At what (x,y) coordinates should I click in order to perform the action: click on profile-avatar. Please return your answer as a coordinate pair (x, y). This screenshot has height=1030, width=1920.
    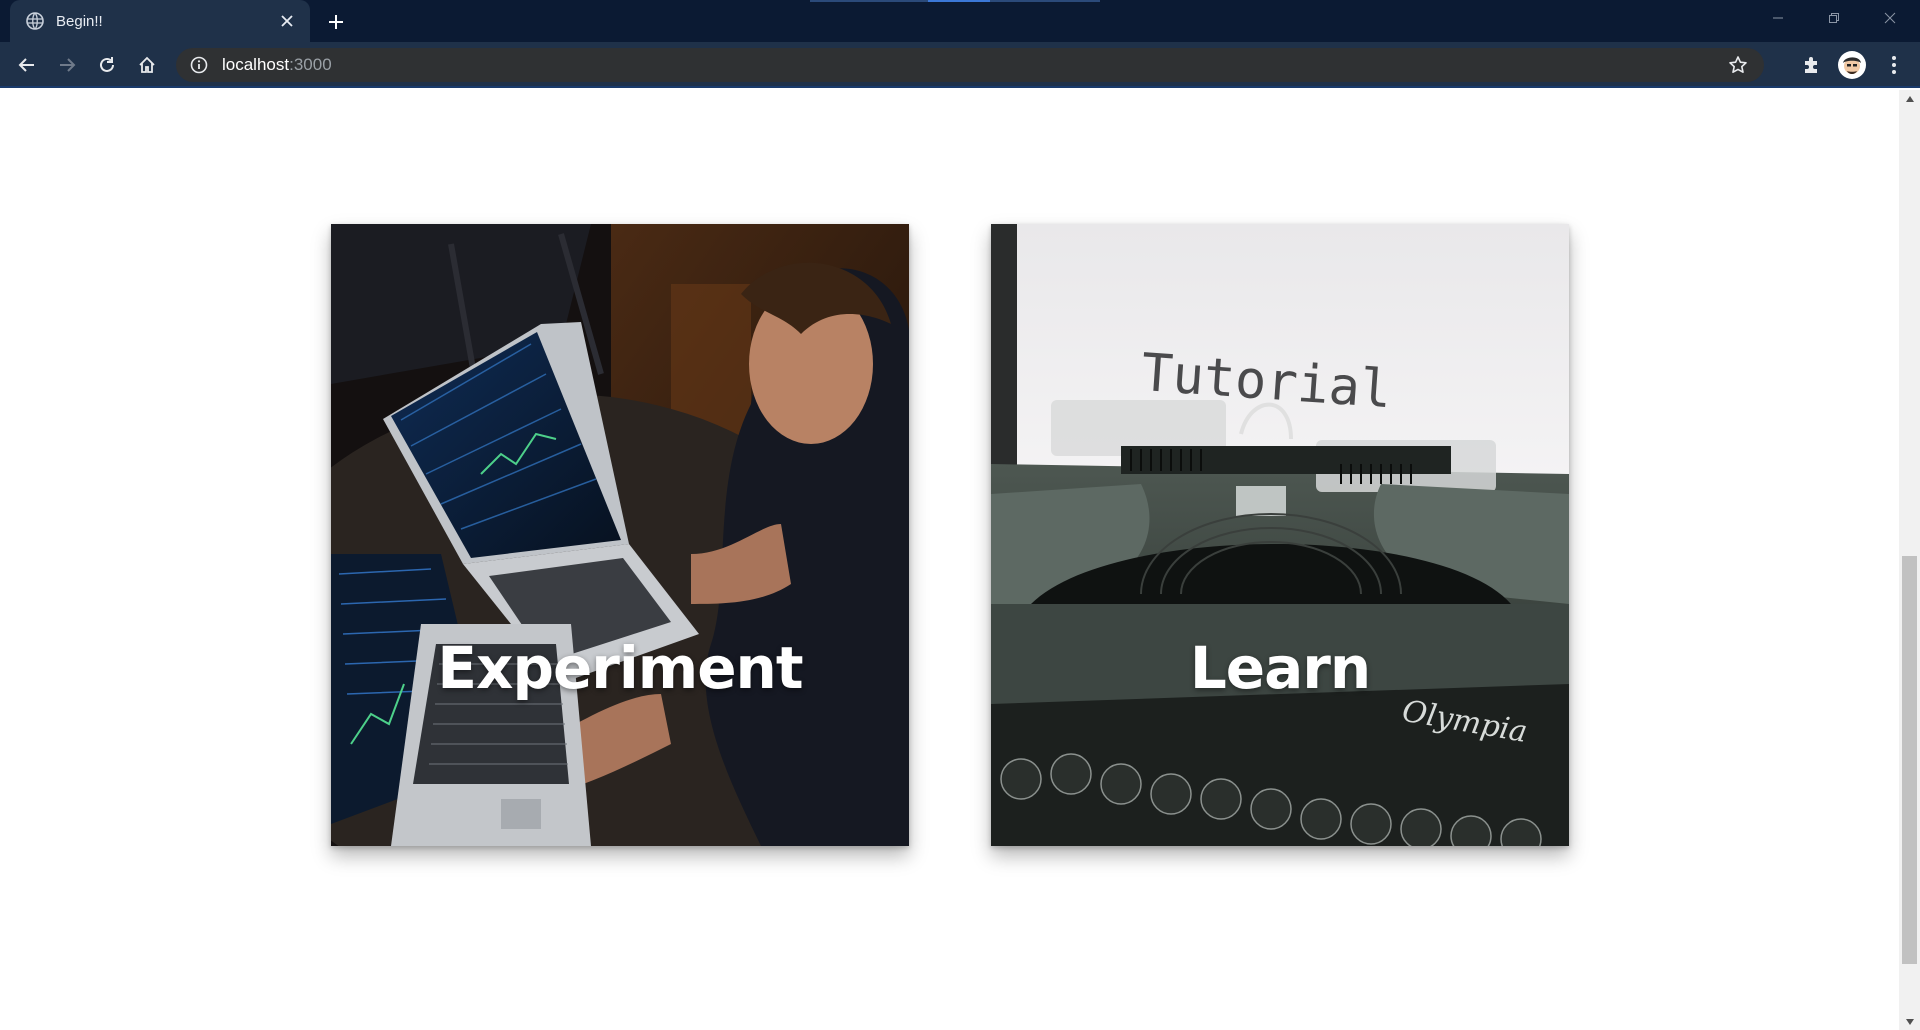
    Looking at the image, I should click on (1852, 65).